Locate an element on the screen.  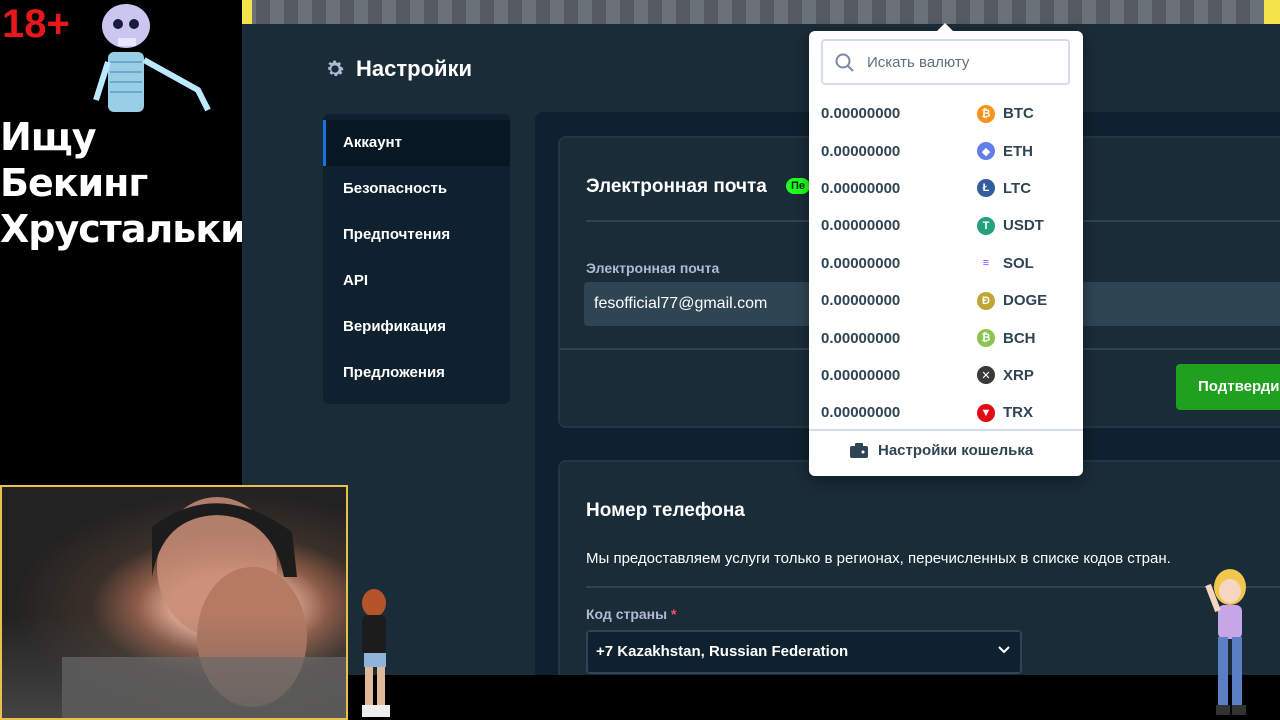
currency-code: DOGE is located at coordinates (1025, 301).